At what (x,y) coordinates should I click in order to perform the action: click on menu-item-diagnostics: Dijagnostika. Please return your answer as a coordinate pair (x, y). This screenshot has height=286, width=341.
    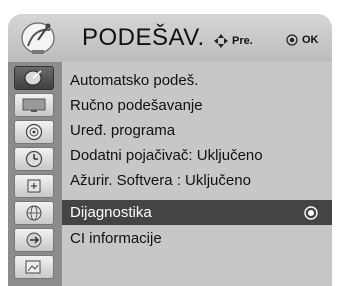
    Looking at the image, I should click on (197, 212).